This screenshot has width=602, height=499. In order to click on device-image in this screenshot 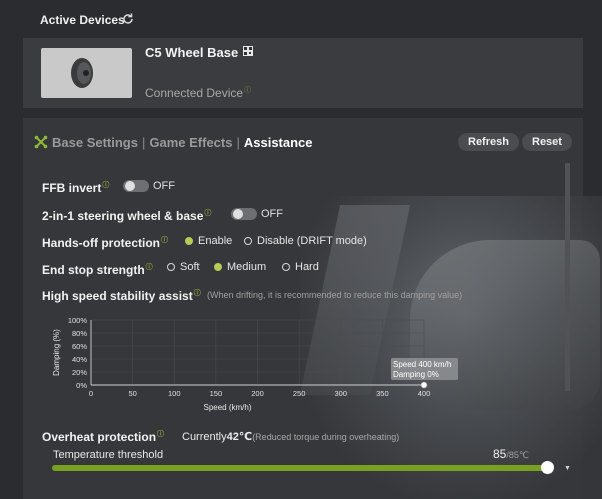, I will do `click(86, 73)`.